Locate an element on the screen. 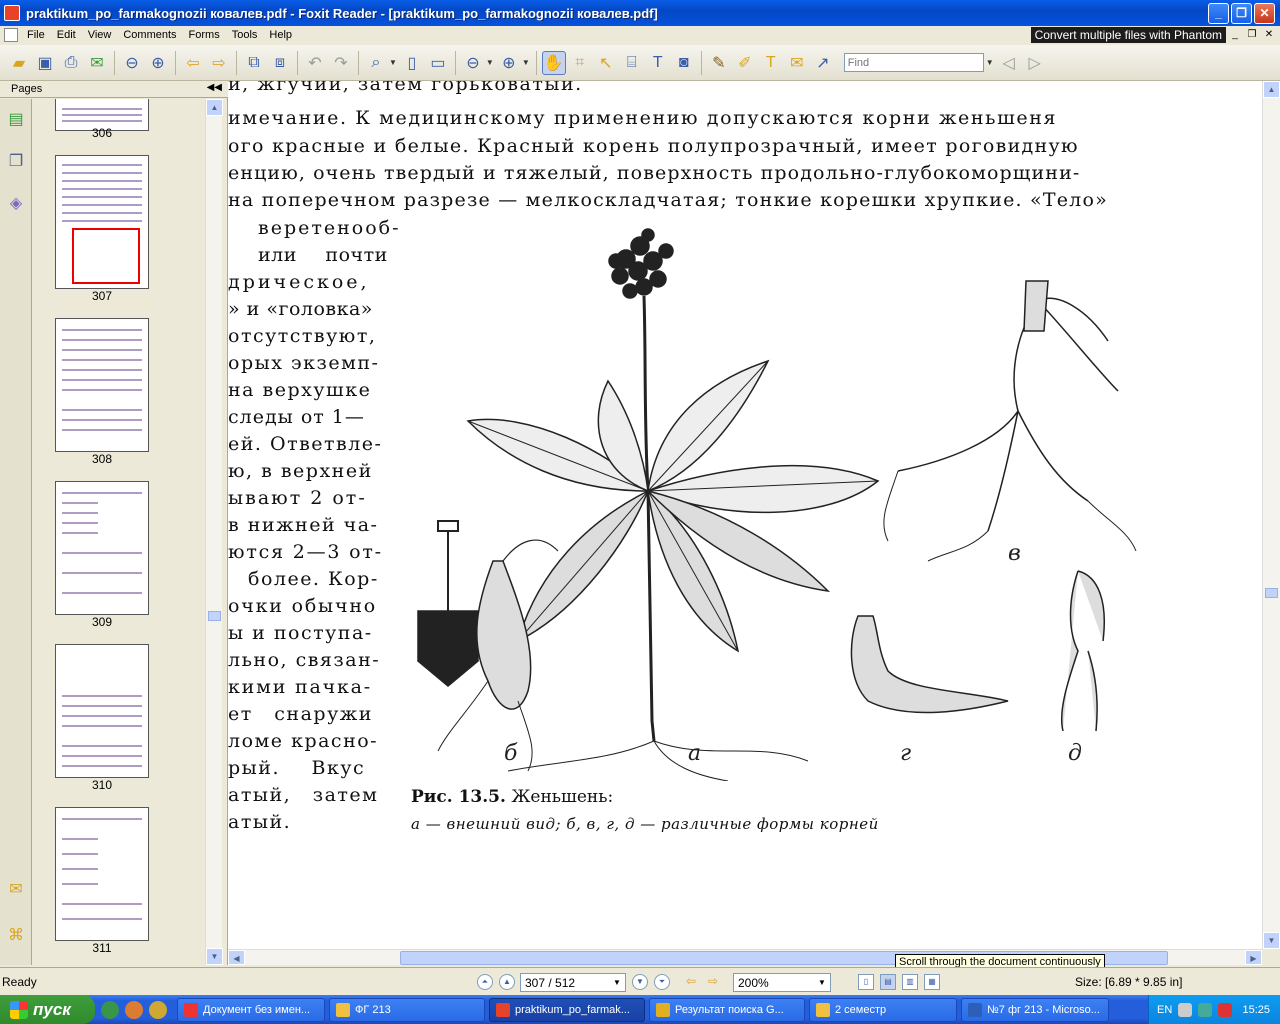 This screenshot has height=1024, width=1280. zoom-in-icon: ⌕ is located at coordinates (376, 63).